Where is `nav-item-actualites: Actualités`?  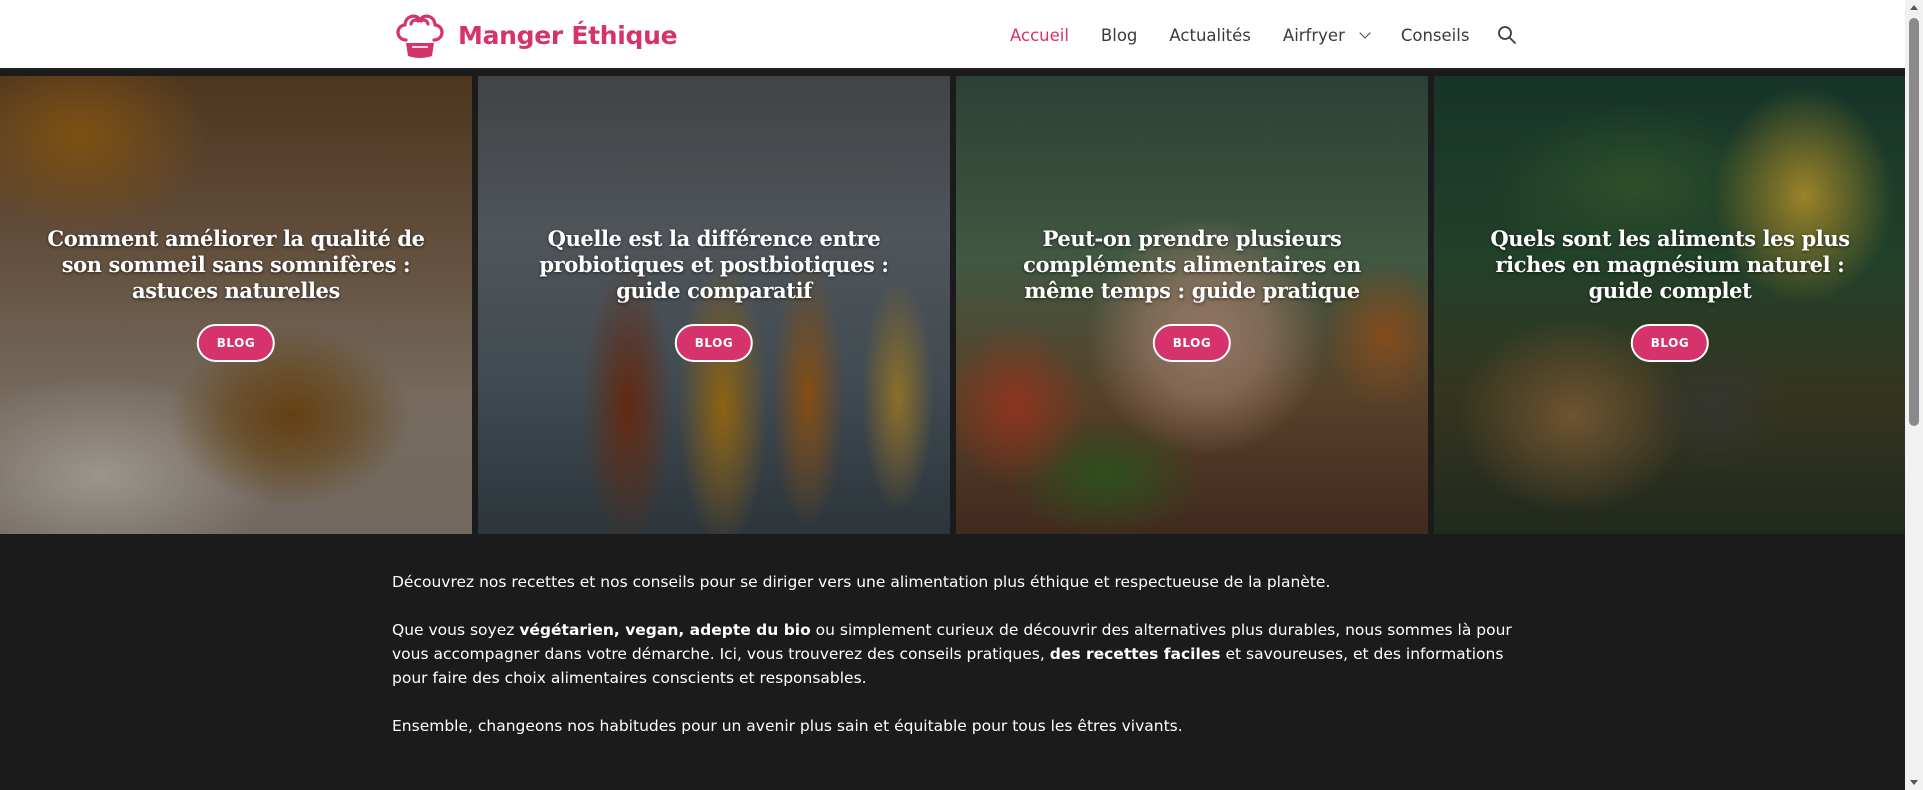
nav-item-actualites: Actualités is located at coordinates (1210, 35).